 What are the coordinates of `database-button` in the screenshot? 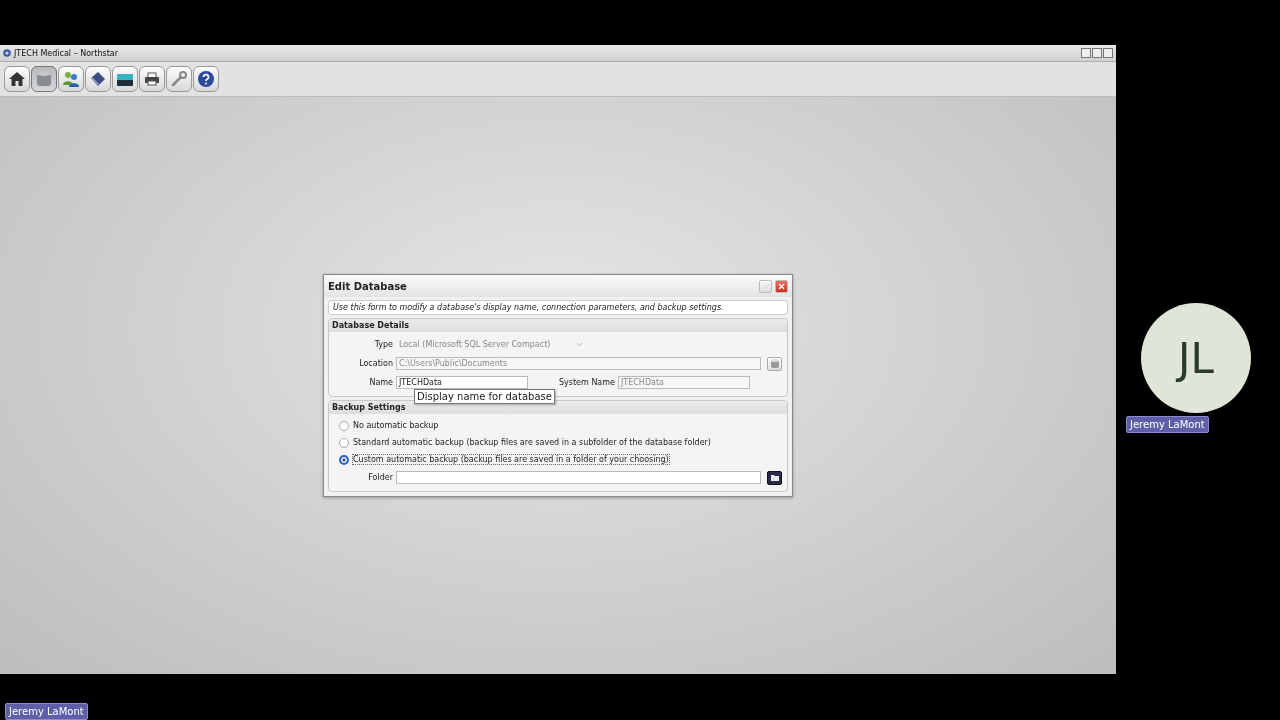 It's located at (774, 363).